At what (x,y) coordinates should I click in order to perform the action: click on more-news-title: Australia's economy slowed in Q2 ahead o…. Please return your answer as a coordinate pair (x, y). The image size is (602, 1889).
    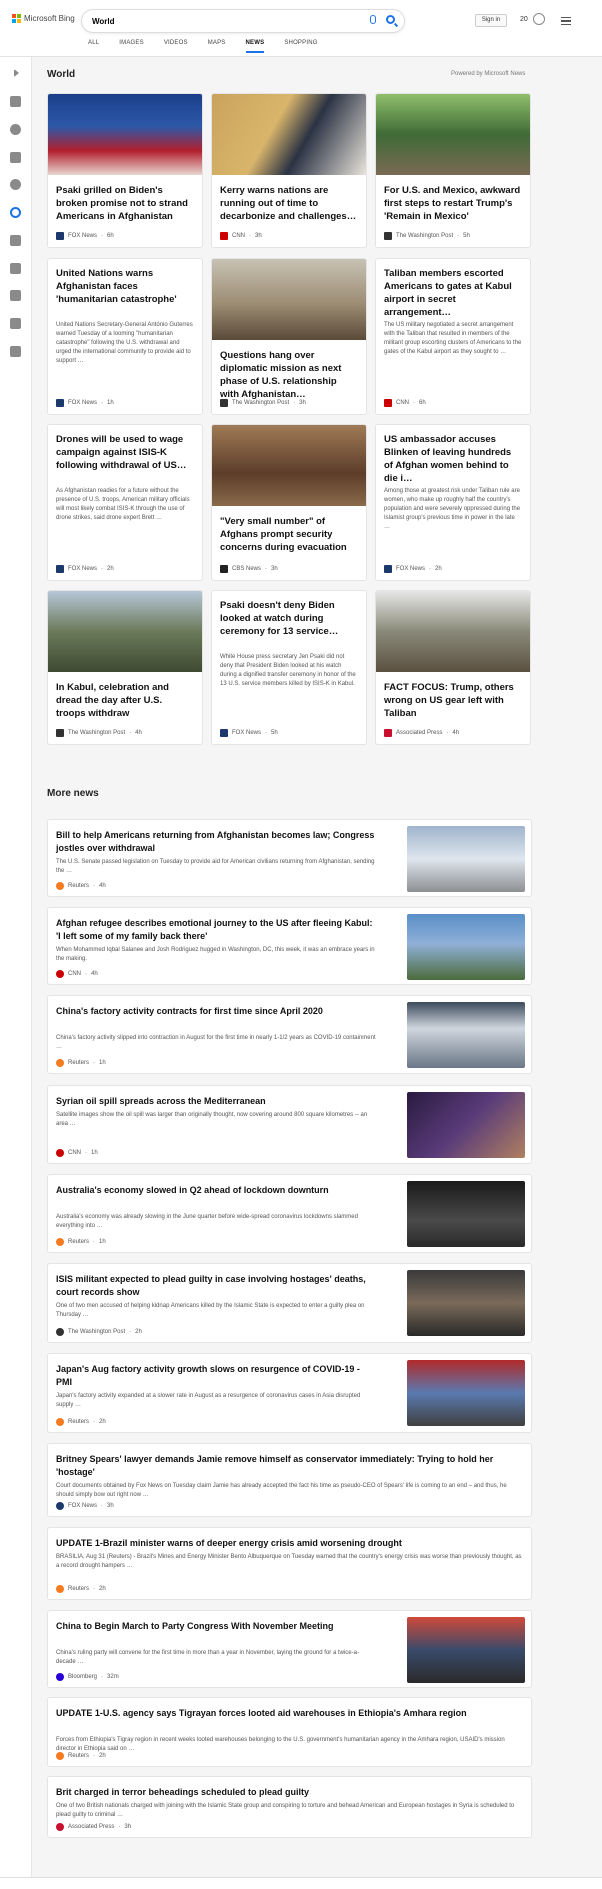
    Looking at the image, I should click on (216, 1190).